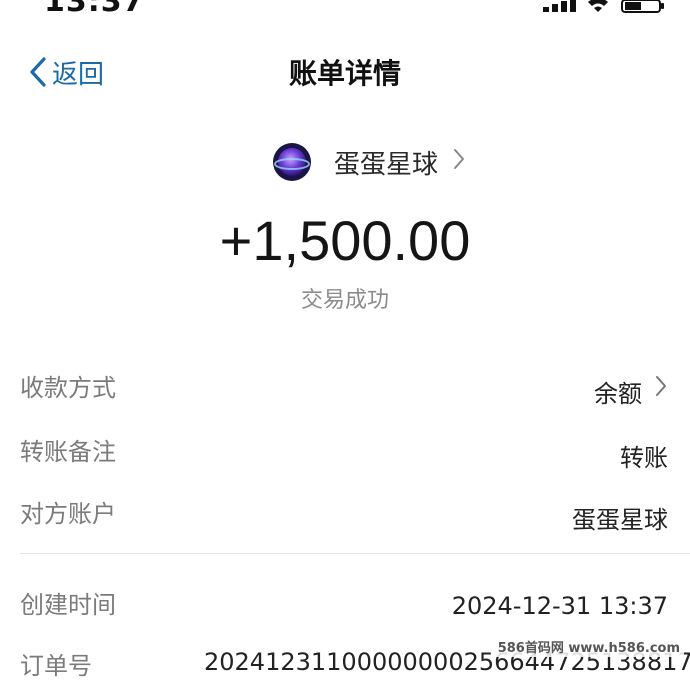 The width and height of the screenshot is (690, 681). Describe the element at coordinates (292, 162) in the screenshot. I see `planet-avatar-icon` at that location.